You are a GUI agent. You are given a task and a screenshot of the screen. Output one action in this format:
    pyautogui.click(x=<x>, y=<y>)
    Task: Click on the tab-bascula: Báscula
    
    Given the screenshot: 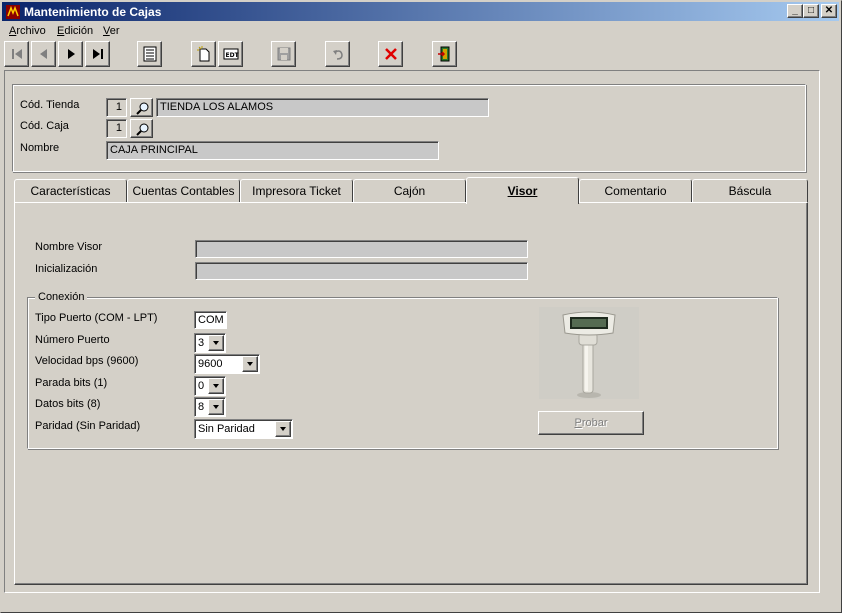 What is the action you would take?
    pyautogui.click(x=750, y=190)
    